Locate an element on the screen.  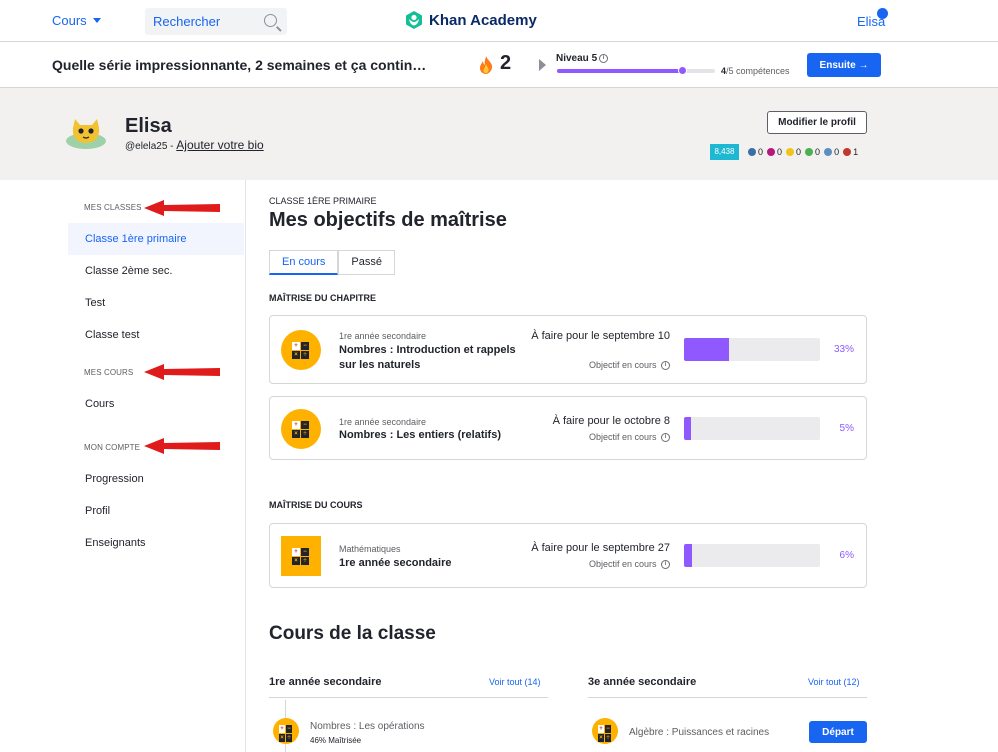
chapter-mastery-heading: MAÎTRISE DU CHAPITRE is located at coordinates (323, 298).